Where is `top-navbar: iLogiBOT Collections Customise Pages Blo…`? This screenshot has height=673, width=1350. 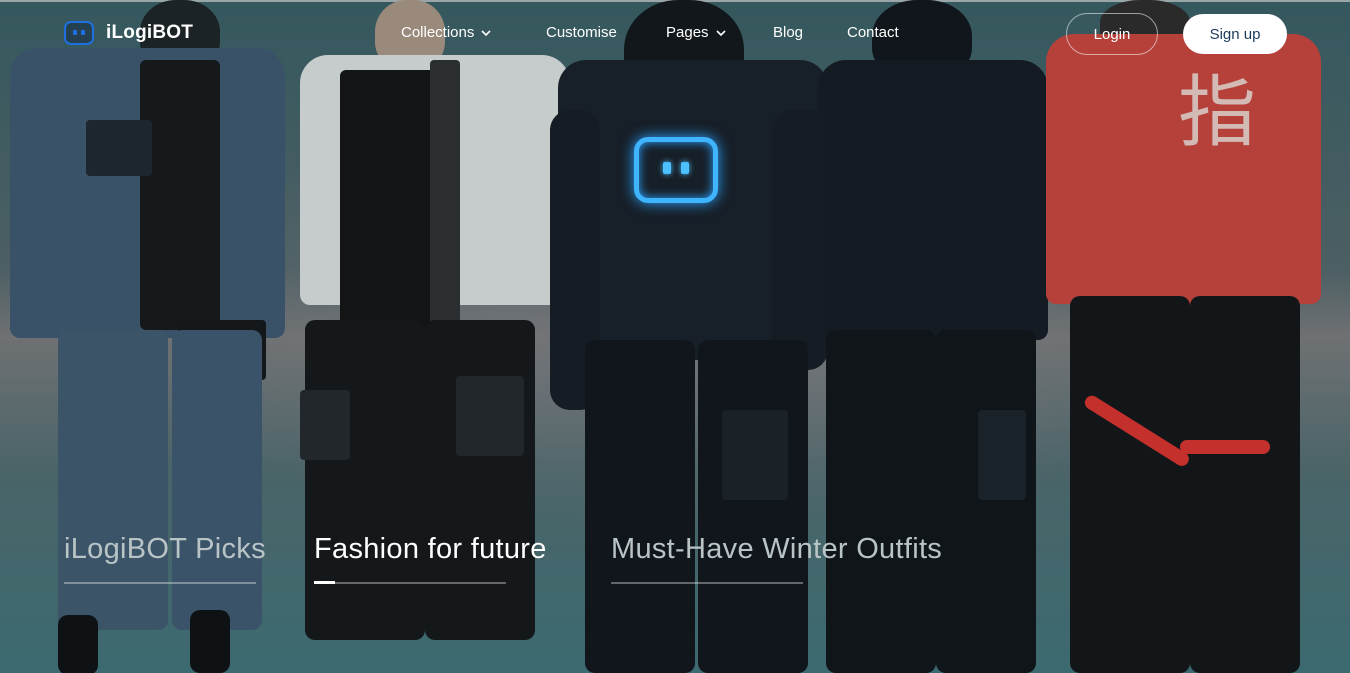 top-navbar: iLogiBOT Collections Customise Pages Blo… is located at coordinates (675, 34).